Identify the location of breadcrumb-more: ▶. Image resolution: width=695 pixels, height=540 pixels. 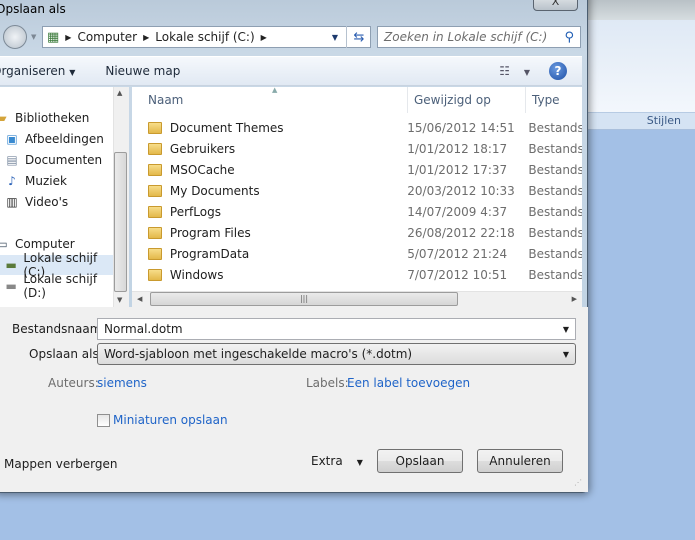
(267, 37).